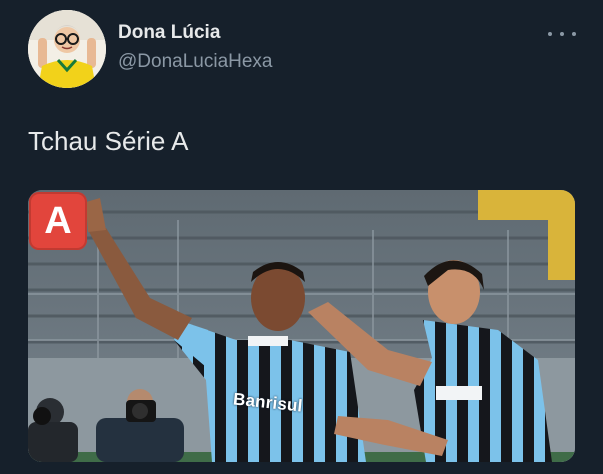  I want to click on more-options-button, so click(562, 34).